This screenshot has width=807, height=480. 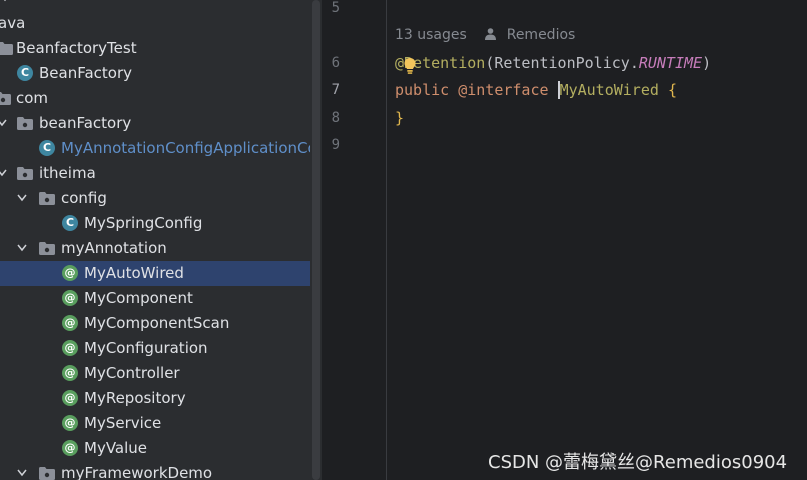 What do you see at coordinates (161, 5) in the screenshot?
I see `tree-row` at bounding box center [161, 5].